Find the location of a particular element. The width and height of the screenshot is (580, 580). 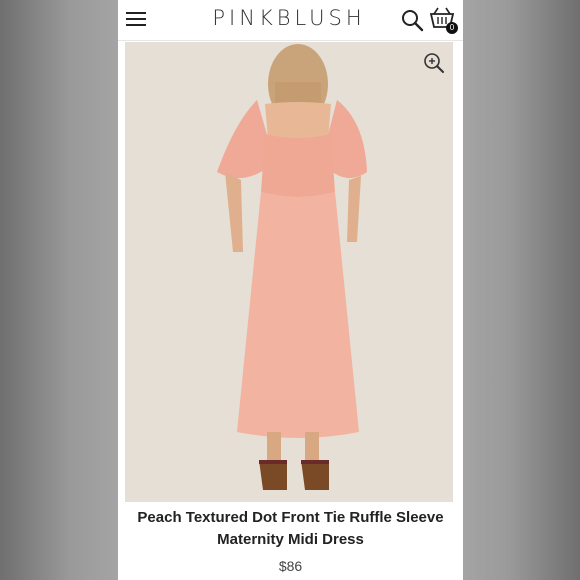

site-logo: PINKBLUSH is located at coordinates (289, 18).